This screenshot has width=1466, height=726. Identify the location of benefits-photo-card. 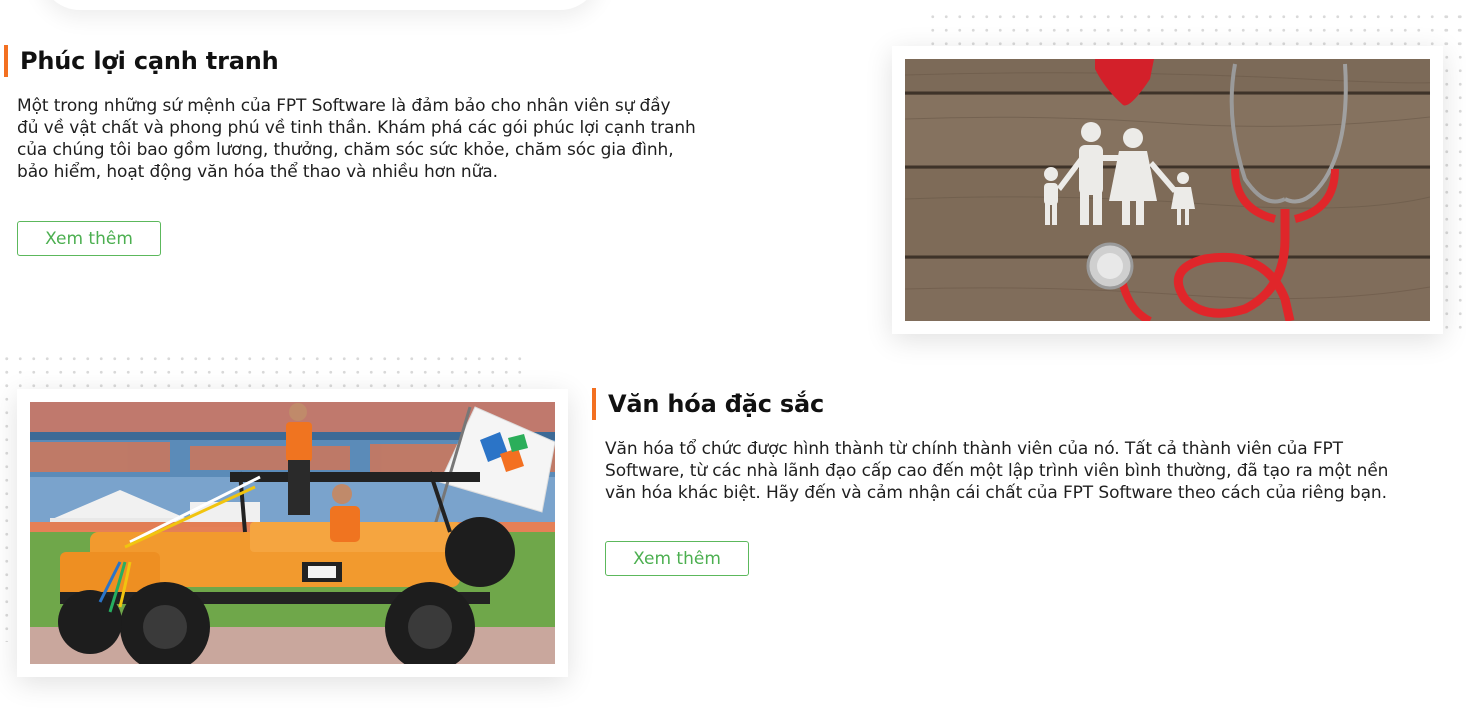
(1167, 190).